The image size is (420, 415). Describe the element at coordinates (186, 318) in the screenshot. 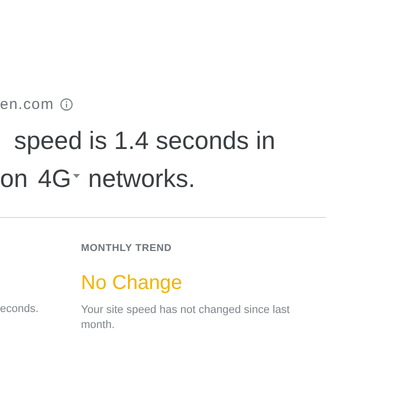

I see `trend-description: Your site speed has not changed since last month.` at that location.